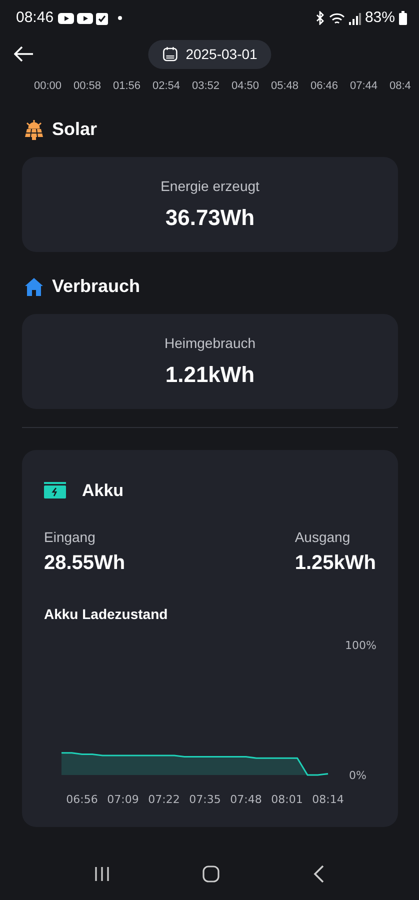  Describe the element at coordinates (210, 54) in the screenshot. I see `date-picker-button: 2025-03-01` at that location.